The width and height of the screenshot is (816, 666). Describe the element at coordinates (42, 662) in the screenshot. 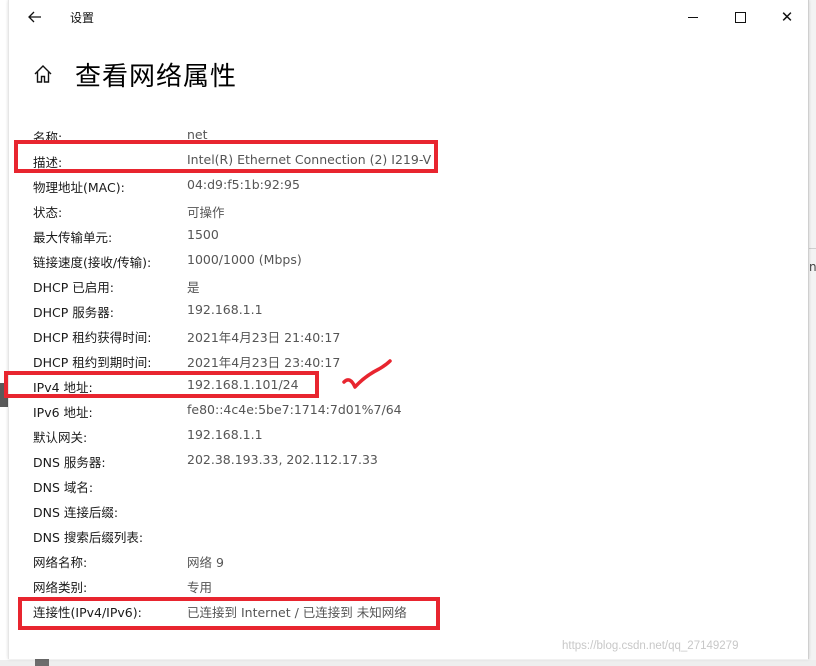

I see `background-bottom-mark` at that location.